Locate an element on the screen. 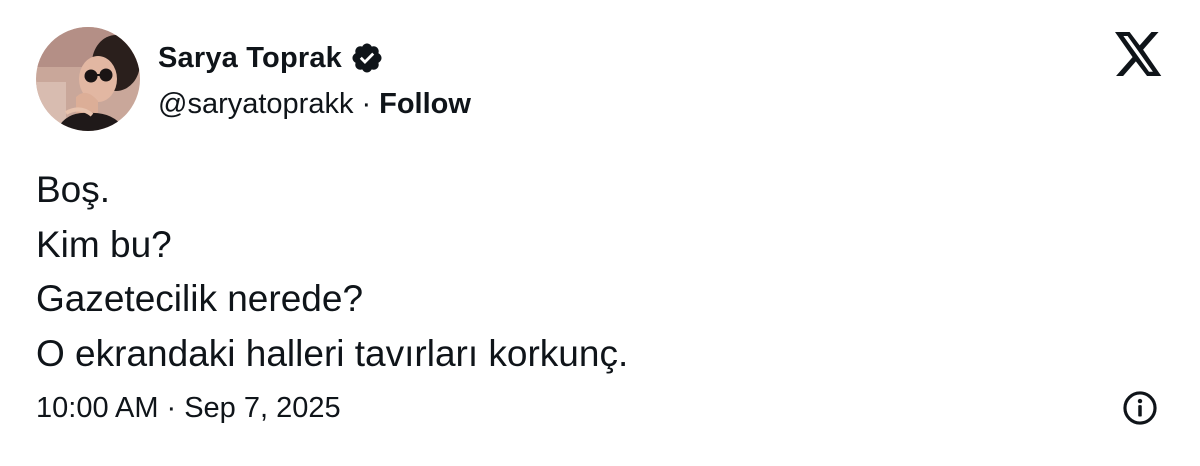 This screenshot has height=466, width=1200. name-row: Sarya Toprak is located at coordinates (314, 58).